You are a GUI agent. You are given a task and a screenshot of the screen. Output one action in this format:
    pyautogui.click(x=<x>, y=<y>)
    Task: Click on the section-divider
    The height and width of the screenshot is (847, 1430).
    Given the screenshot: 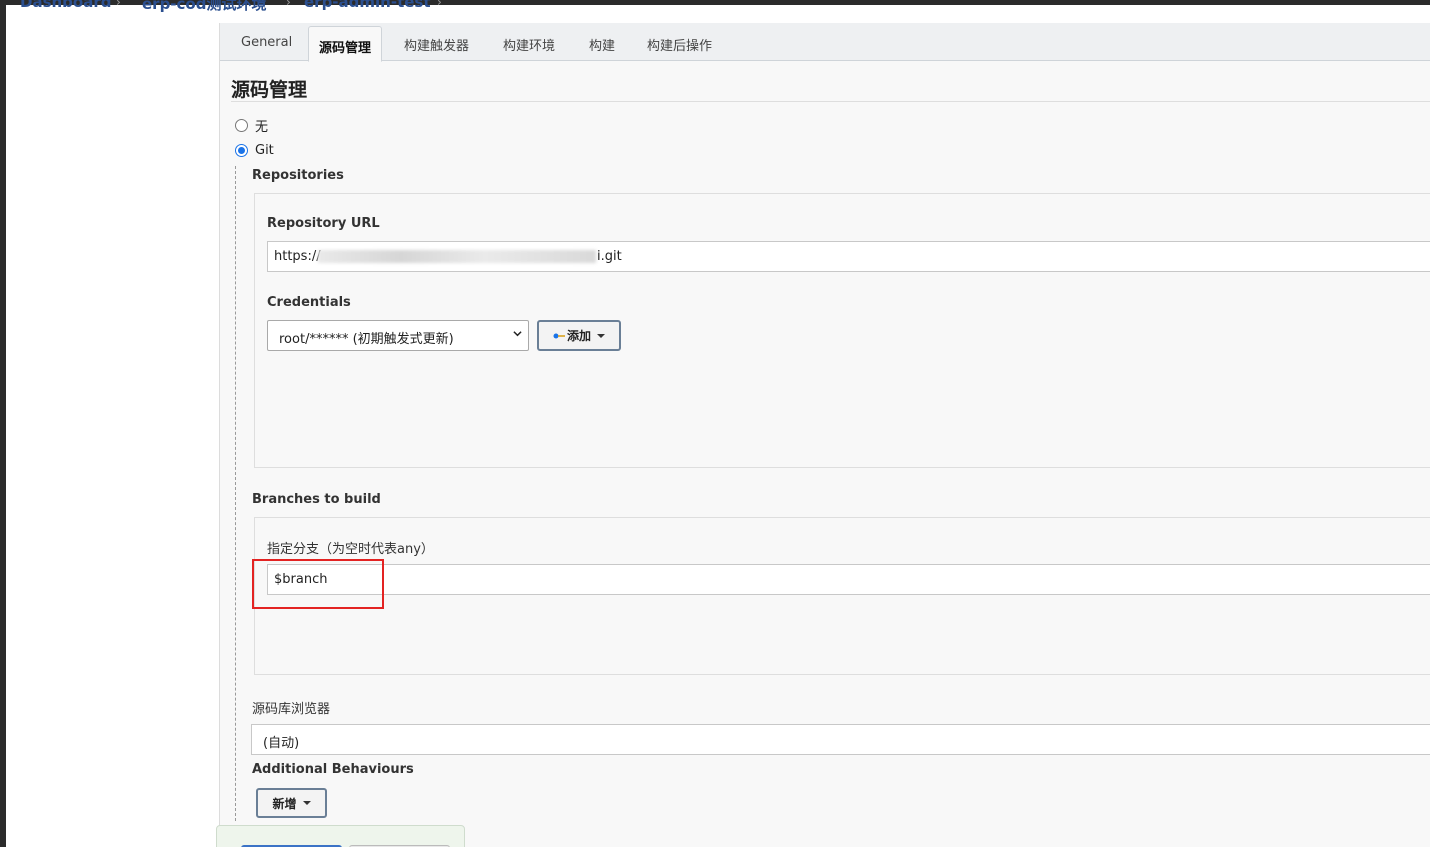 What is the action you would take?
    pyautogui.click(x=830, y=101)
    